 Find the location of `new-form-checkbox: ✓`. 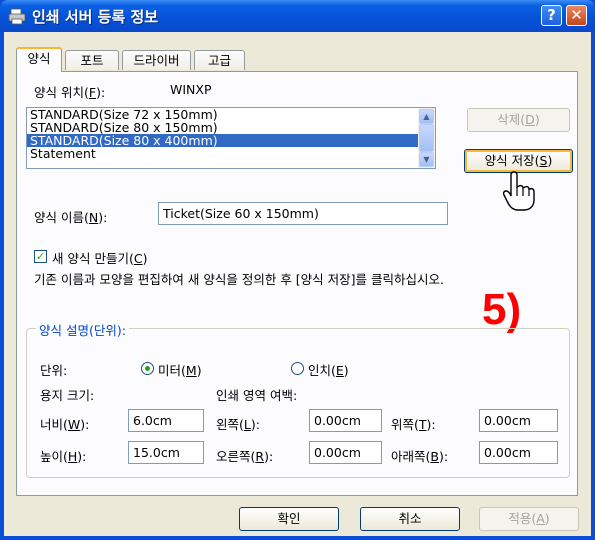

new-form-checkbox: ✓ is located at coordinates (40, 256).